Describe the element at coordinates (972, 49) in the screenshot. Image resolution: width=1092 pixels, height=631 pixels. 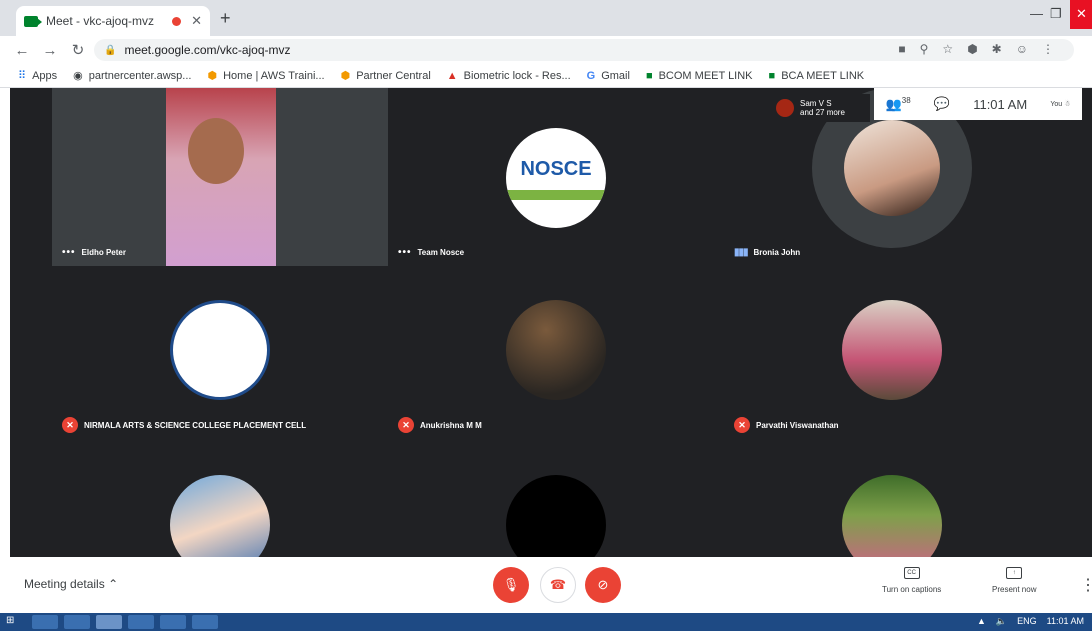
I see `shield-icon: ⬢` at that location.